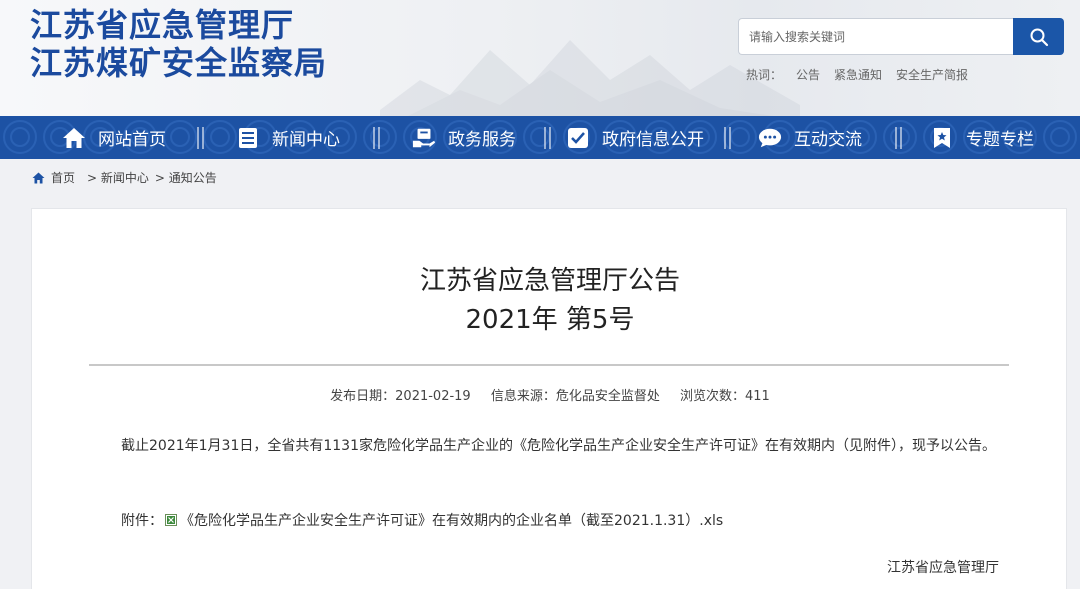 This screenshot has height=589, width=1080. I want to click on search-button, so click(1038, 36).